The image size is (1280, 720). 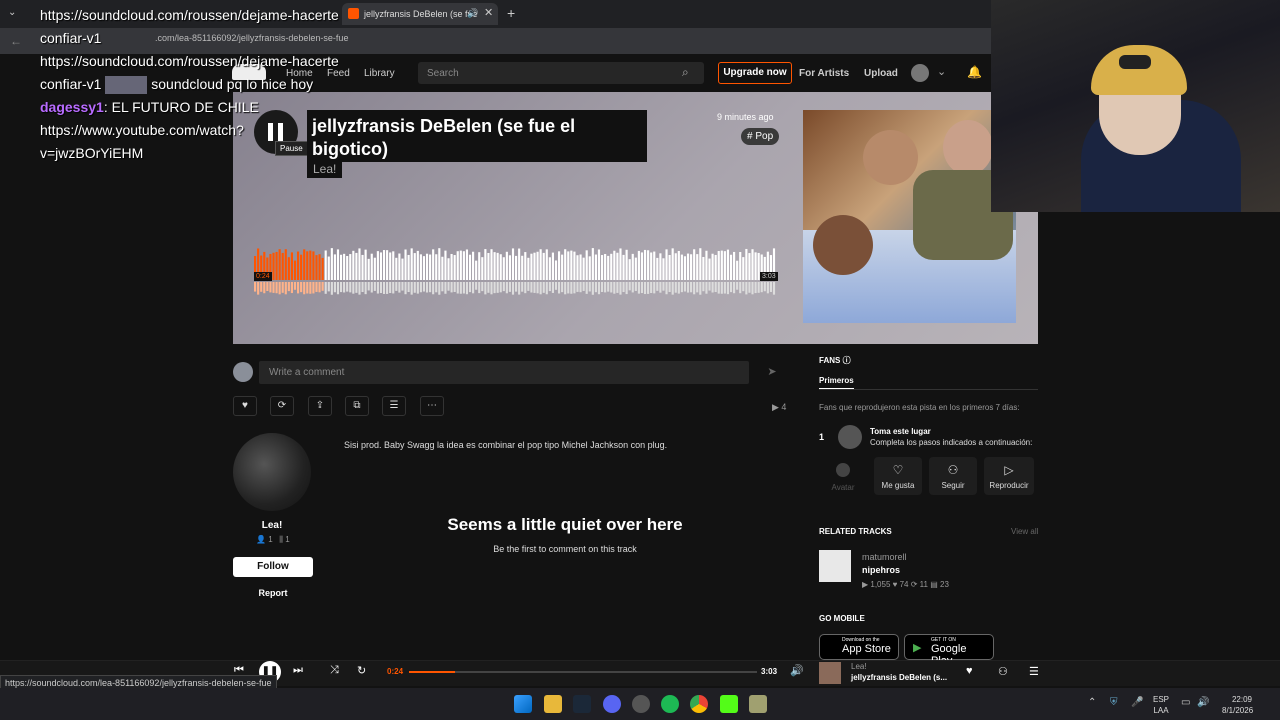 What do you see at coordinates (745, 117) in the screenshot?
I see `posted-time: 9 minutes ago` at bounding box center [745, 117].